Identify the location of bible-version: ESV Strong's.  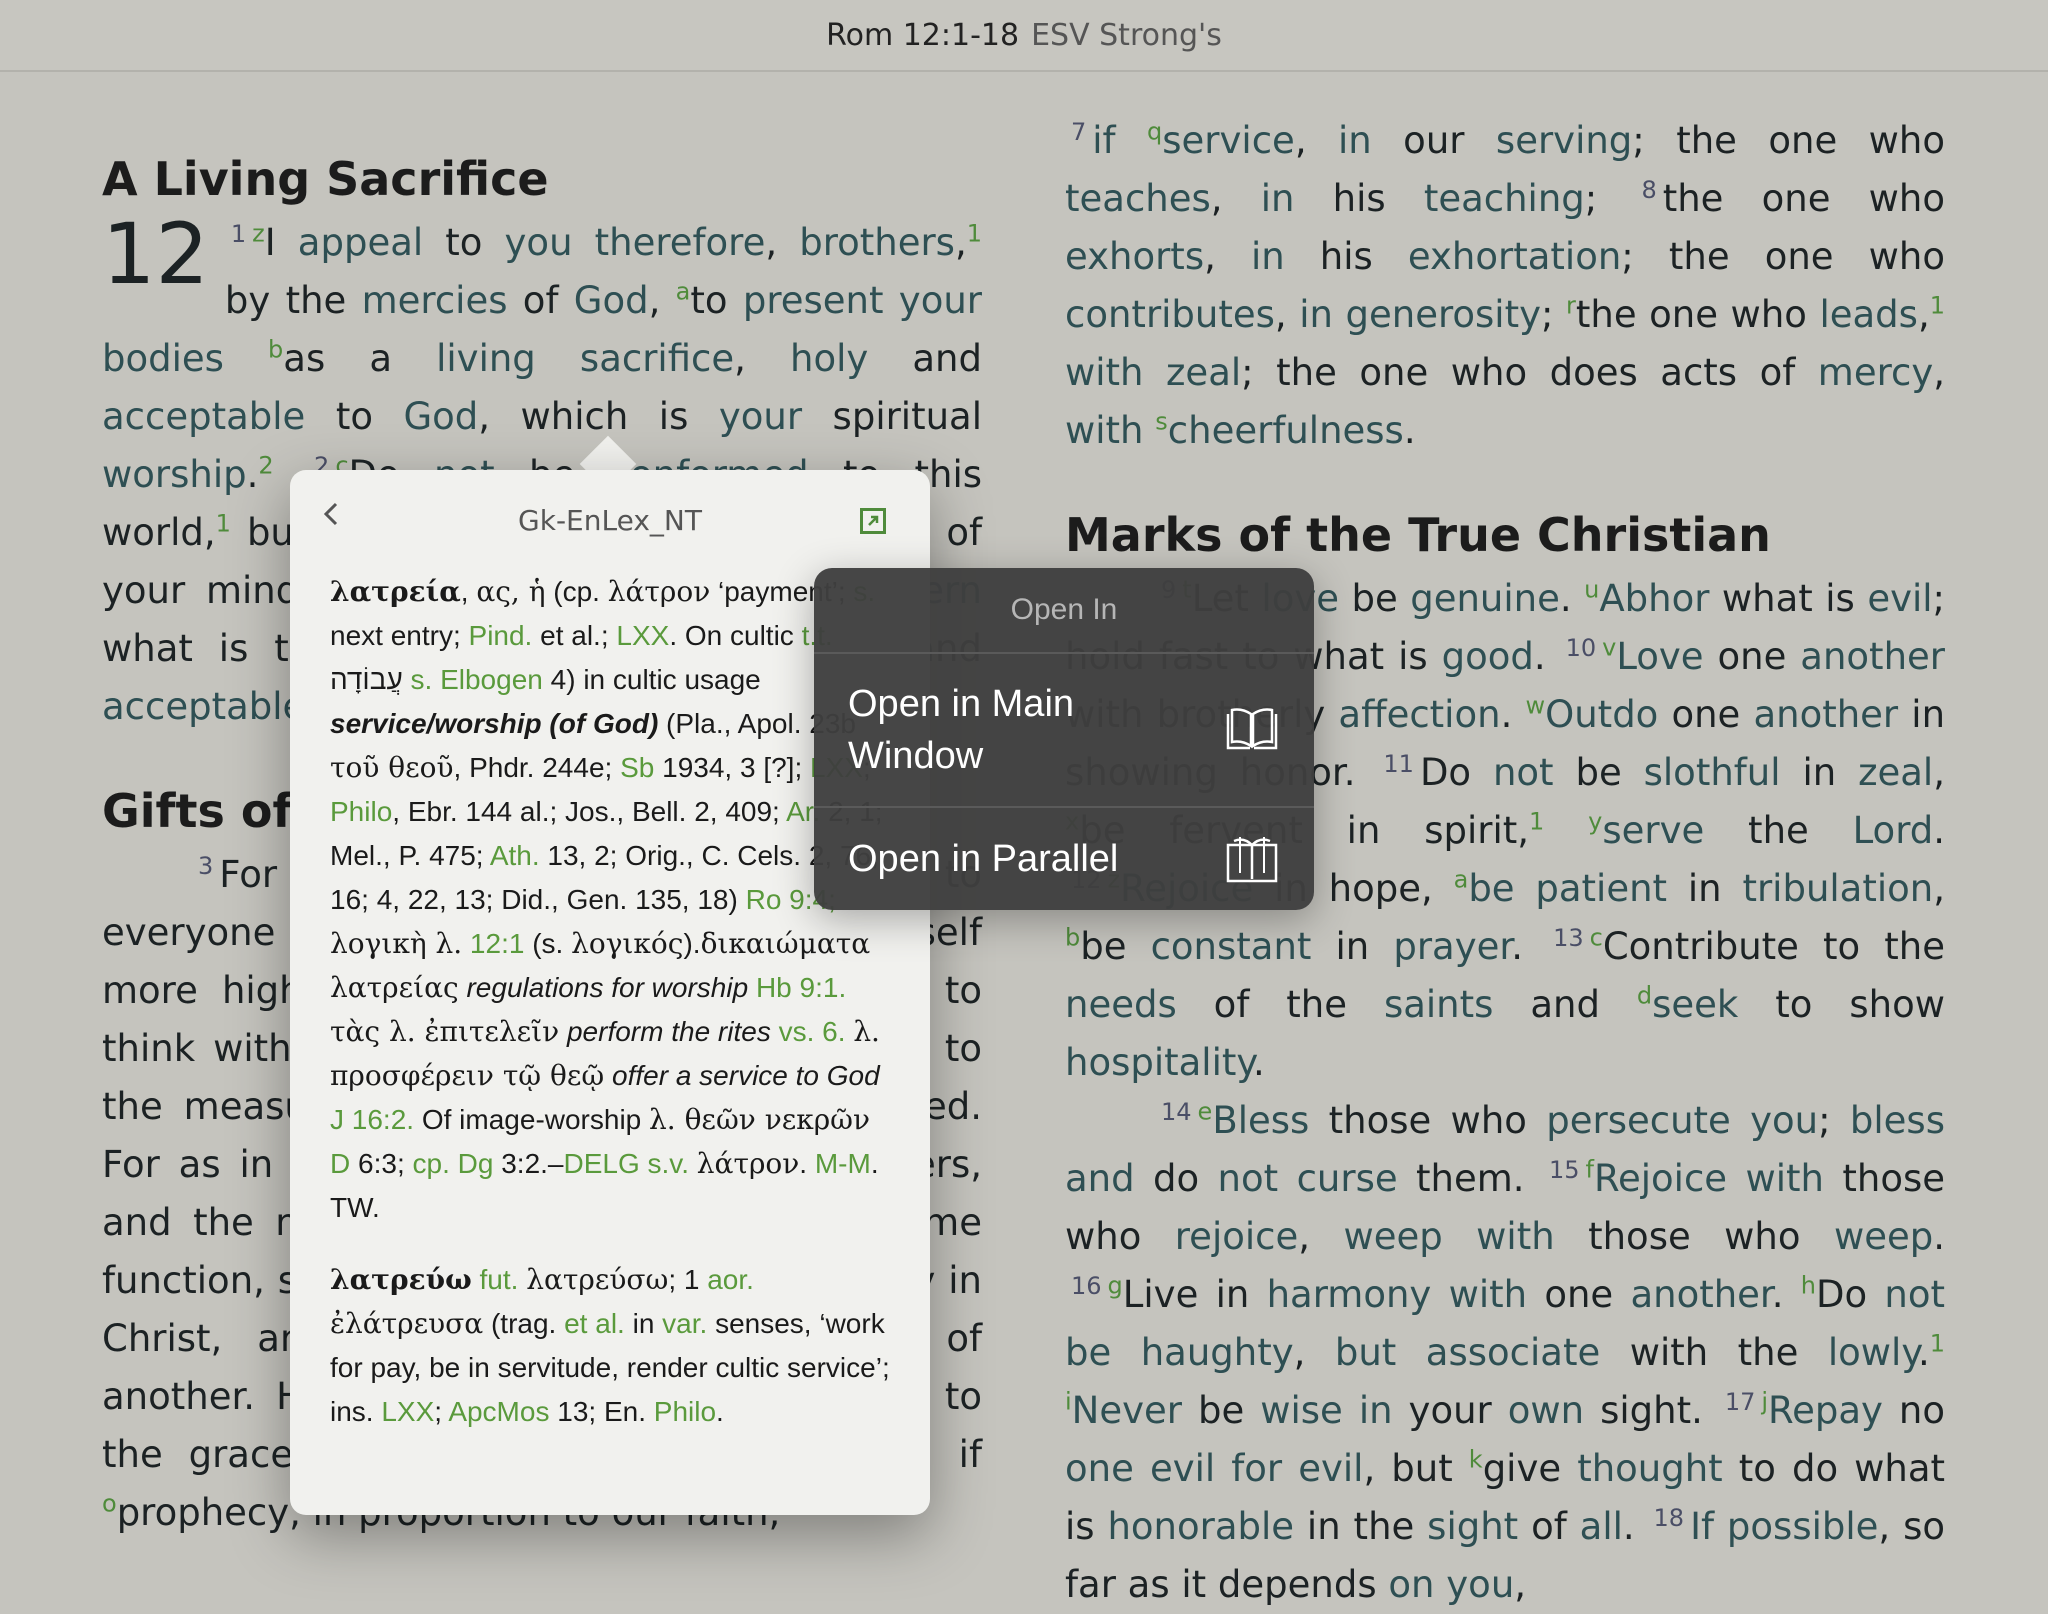
(1126, 35).